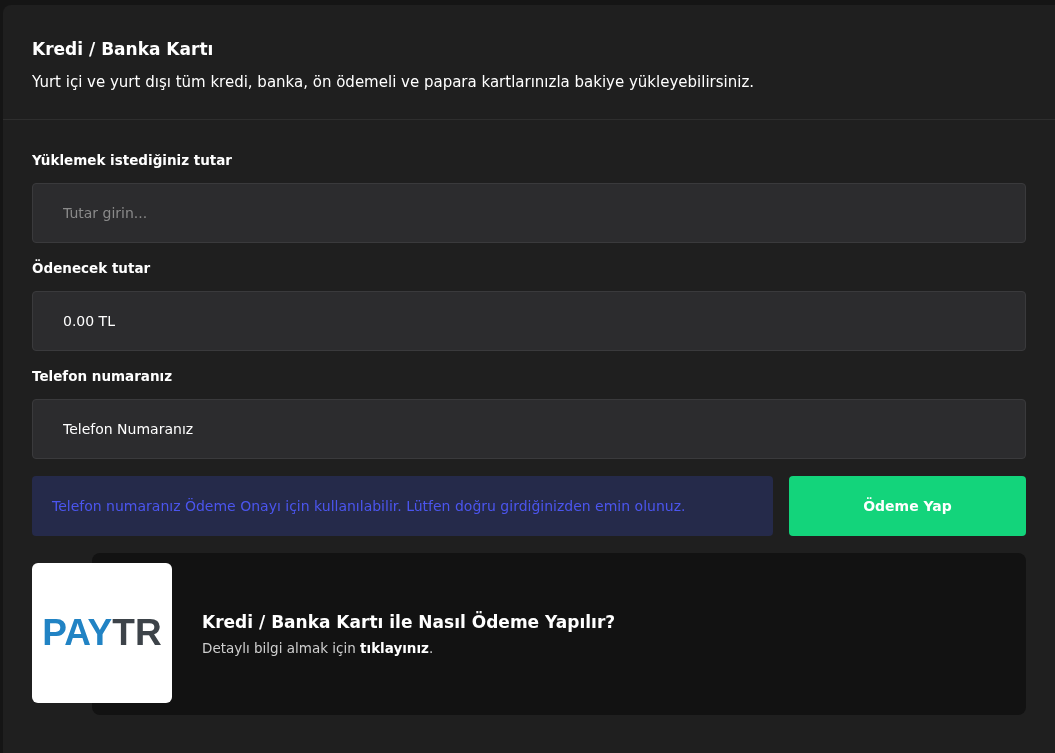 This screenshot has height=753, width=1055. I want to click on logo: PAYTR, so click(102, 633).